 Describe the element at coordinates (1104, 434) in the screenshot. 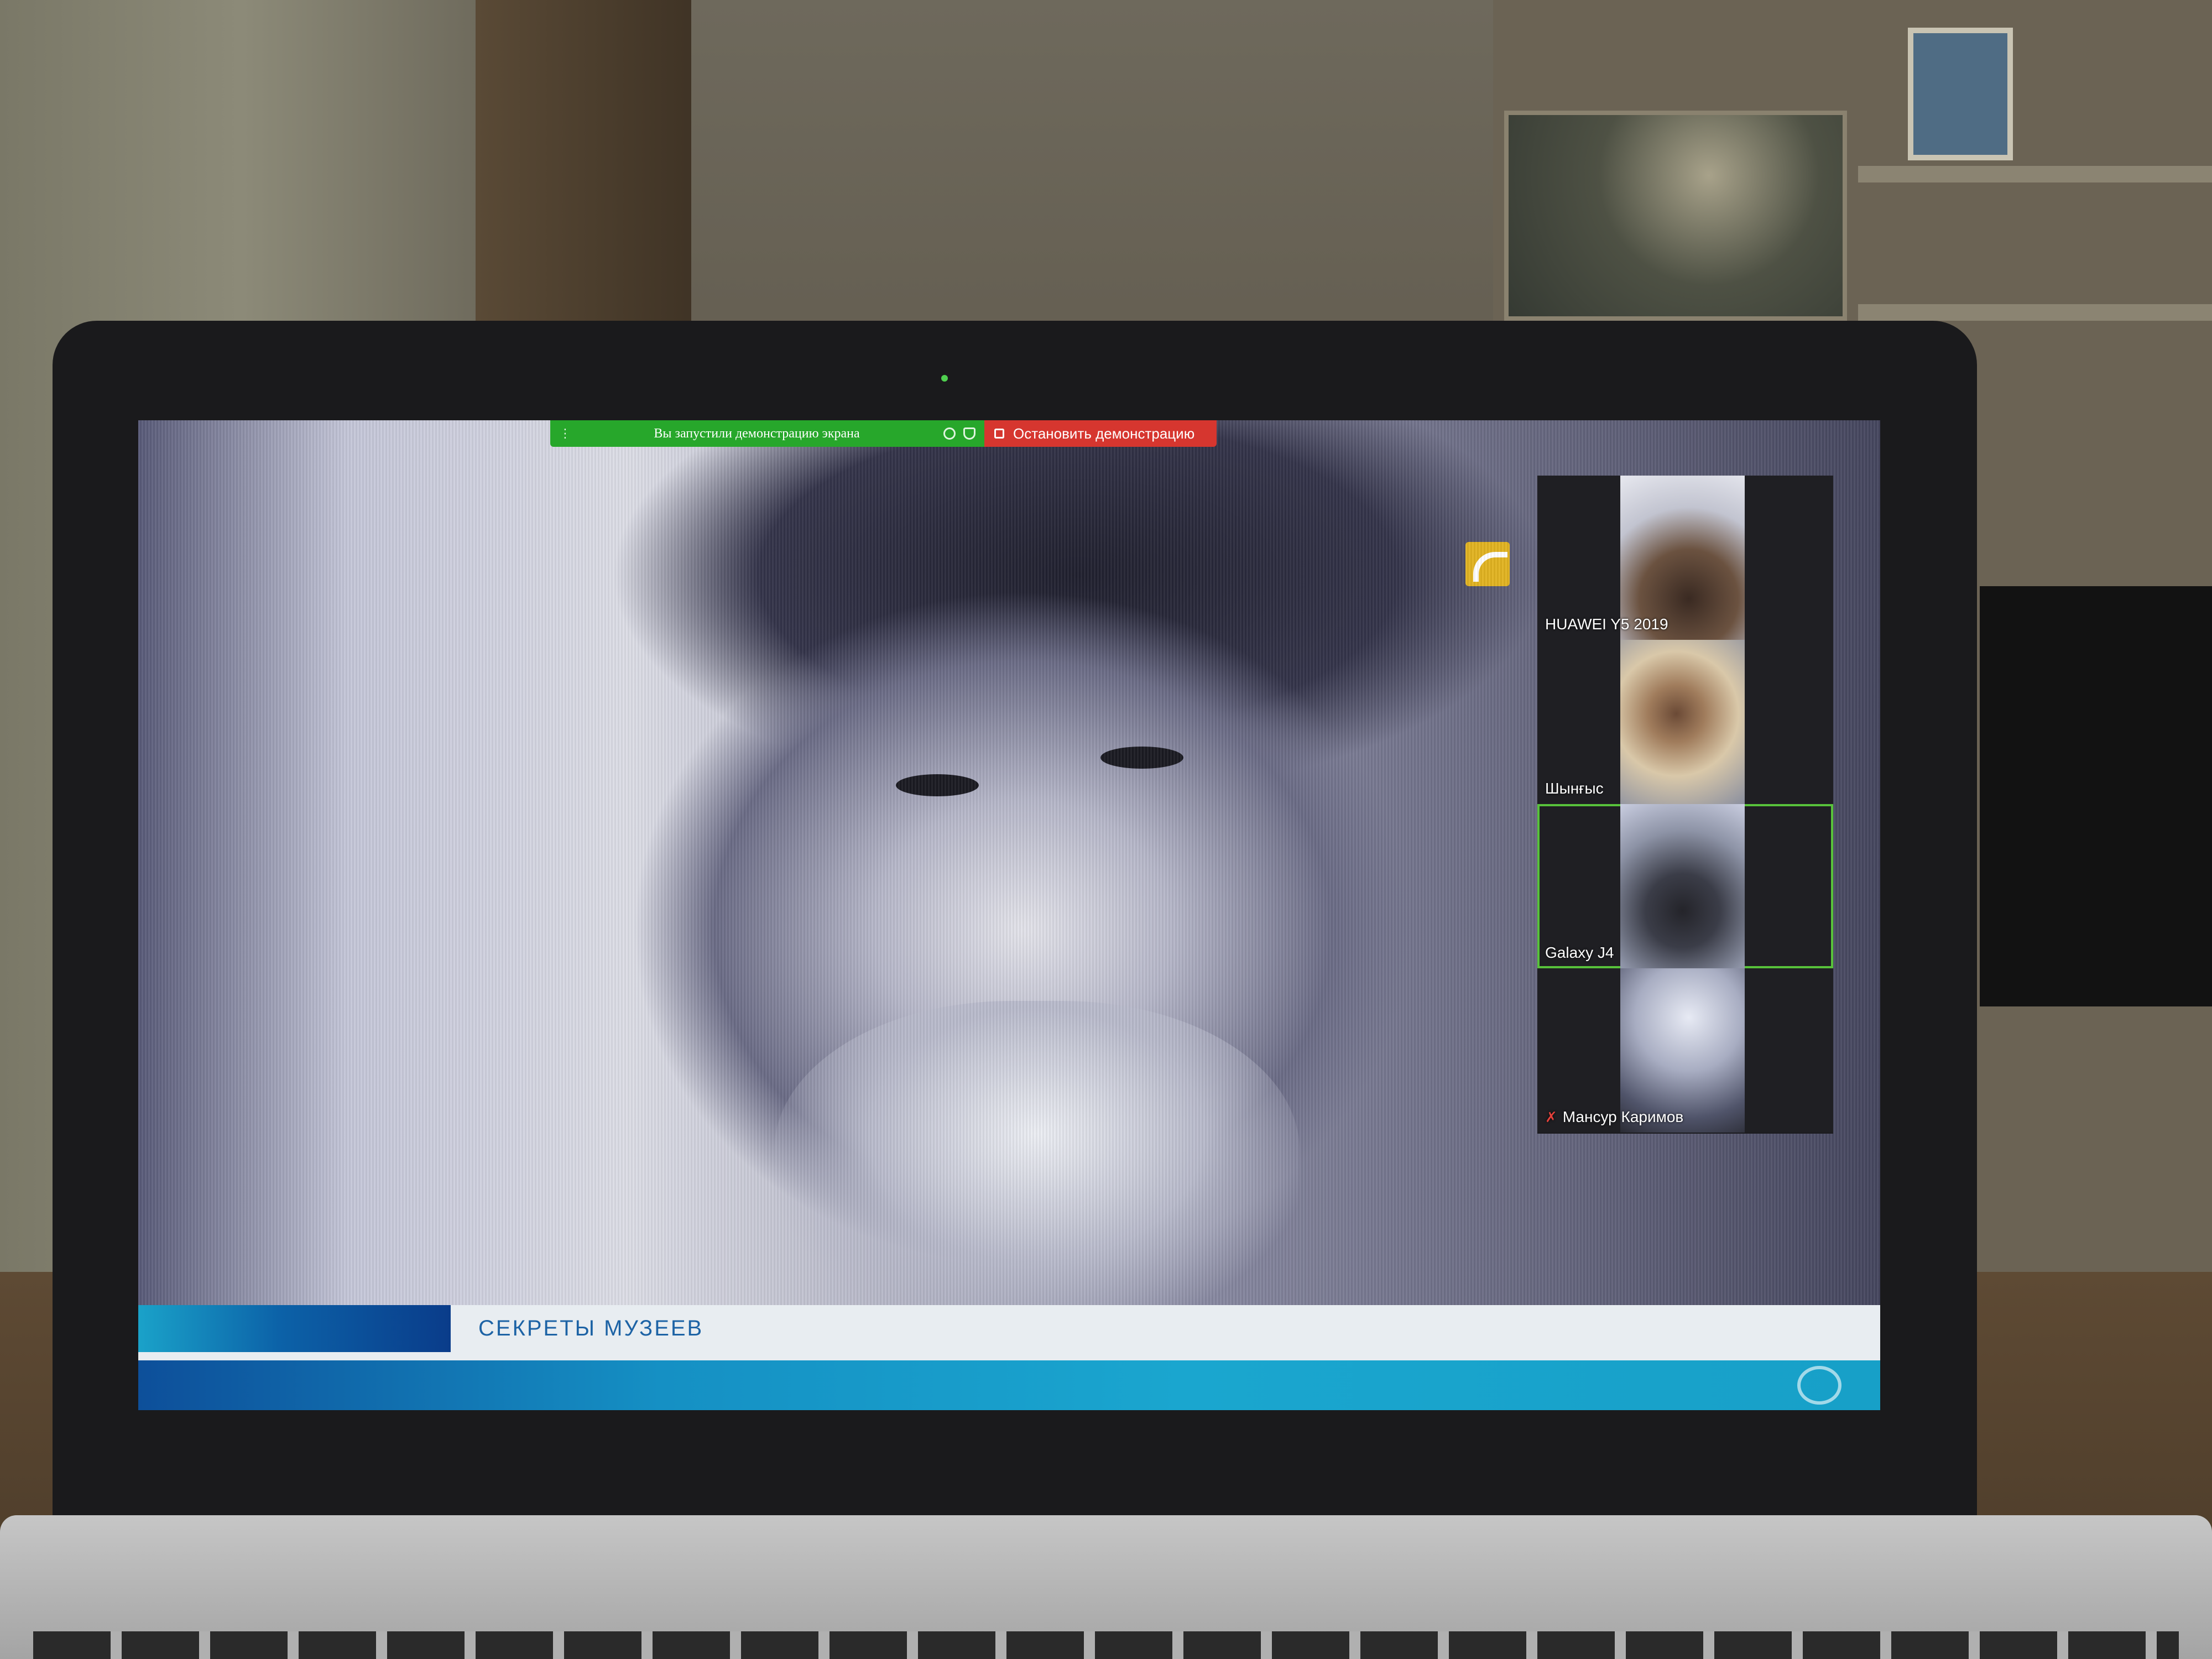

I see `stop-share-label: Остановить демонстрацию` at that location.